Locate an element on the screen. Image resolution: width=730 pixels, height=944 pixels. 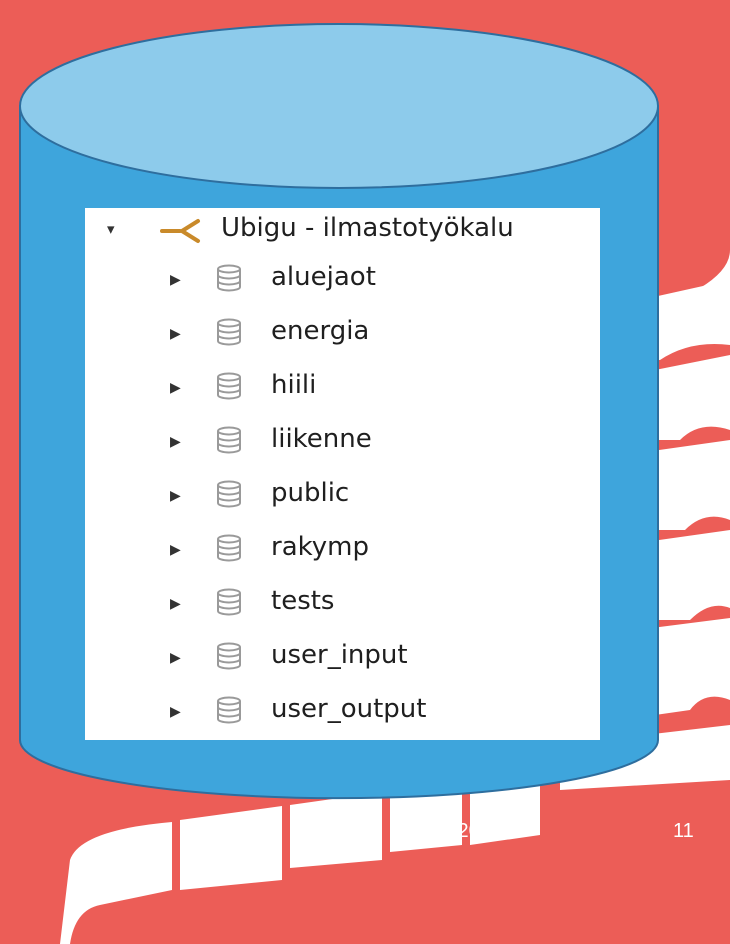
tree-item-schema: ▶ public is located at coordinates (342, 495).